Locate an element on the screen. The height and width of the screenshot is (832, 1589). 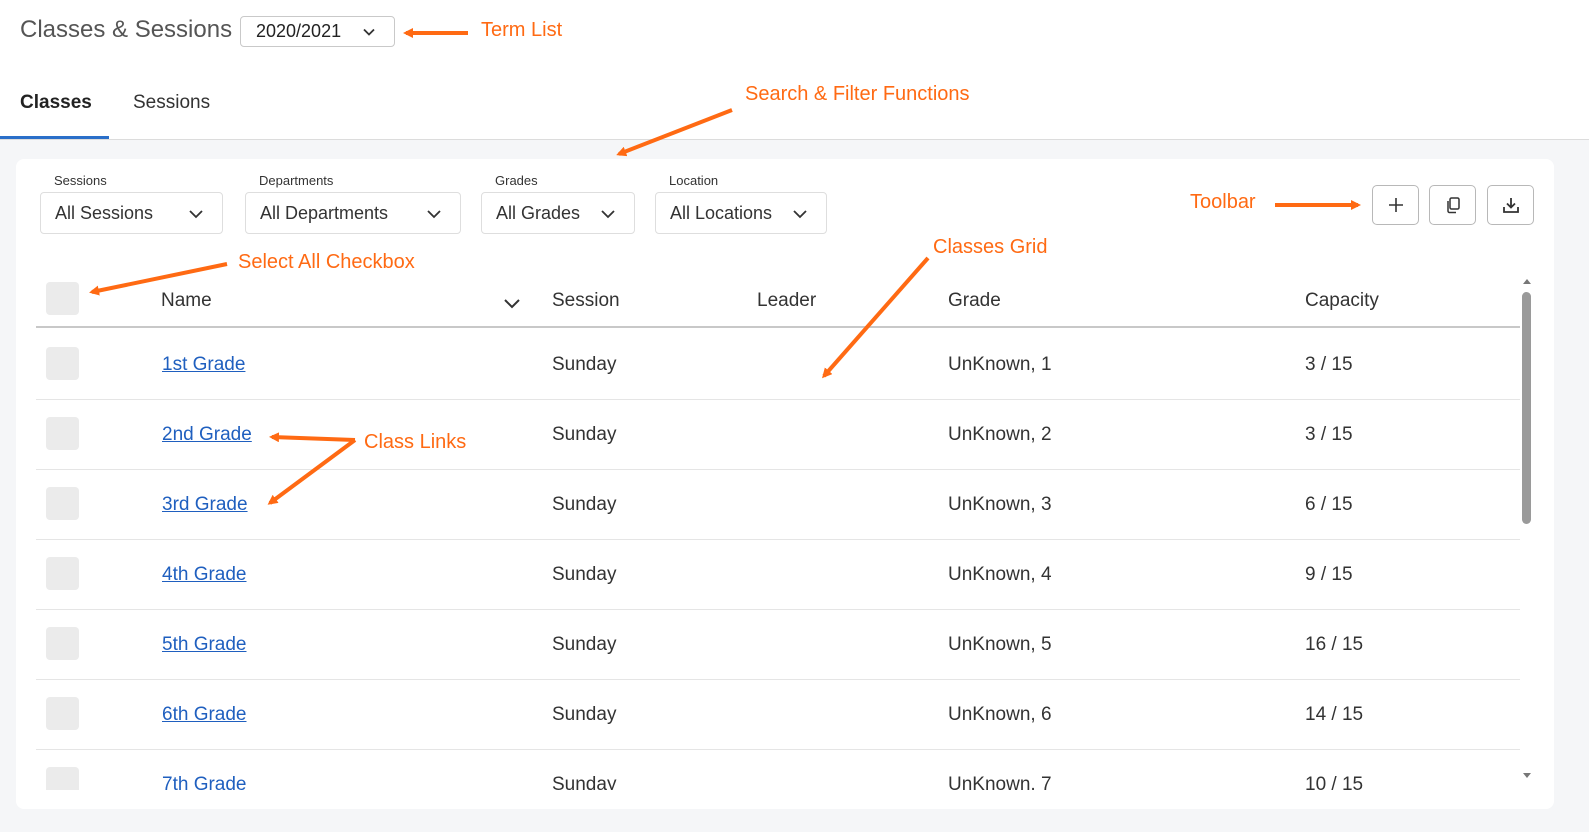
scrollbar-thumb is located at coordinates (1526, 408).